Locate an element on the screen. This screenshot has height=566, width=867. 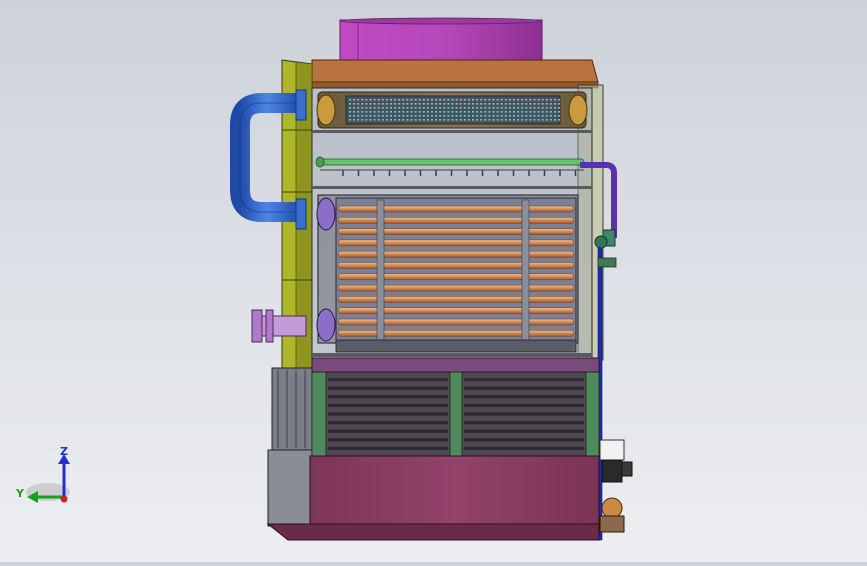
fan-stack is located at coordinates (441, 40).